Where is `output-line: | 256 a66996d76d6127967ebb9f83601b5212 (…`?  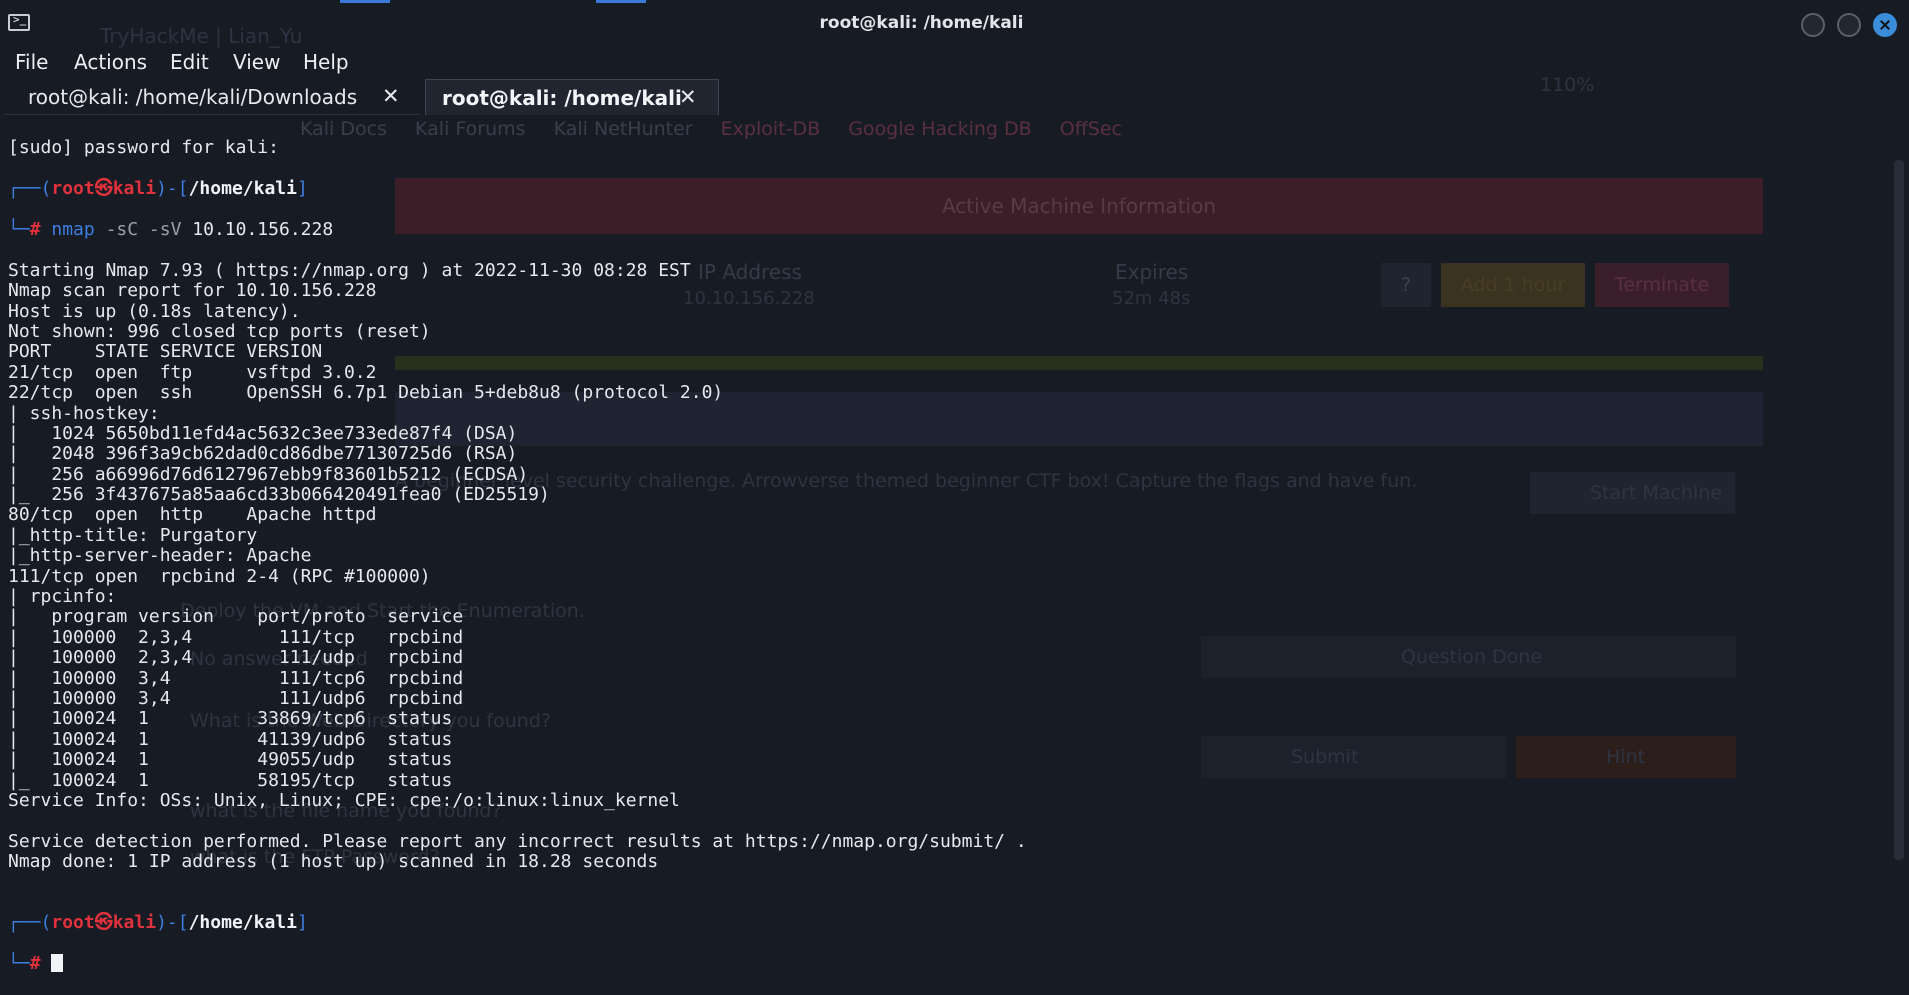
output-line: | 256 a66996d76d6127967ebb9f83601b5212 (… is located at coordinates (268, 474).